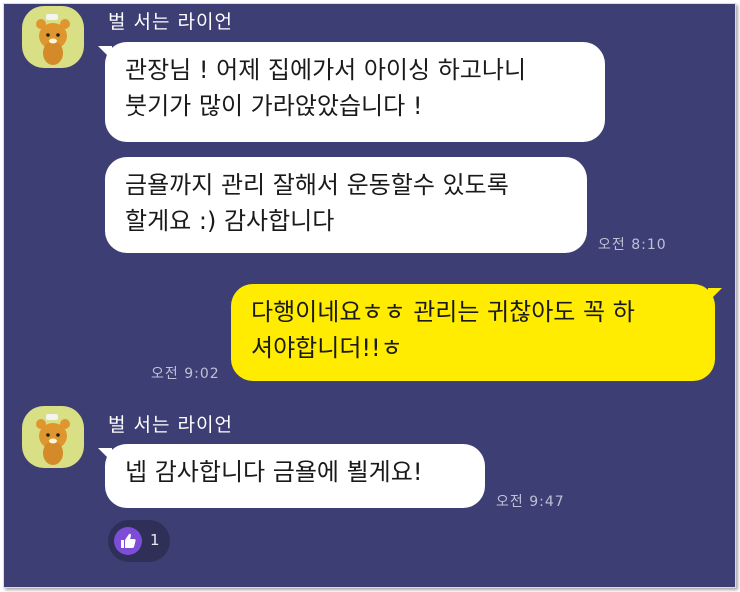 This screenshot has height=592, width=740. I want to click on bubble-tail, so click(715, 295).